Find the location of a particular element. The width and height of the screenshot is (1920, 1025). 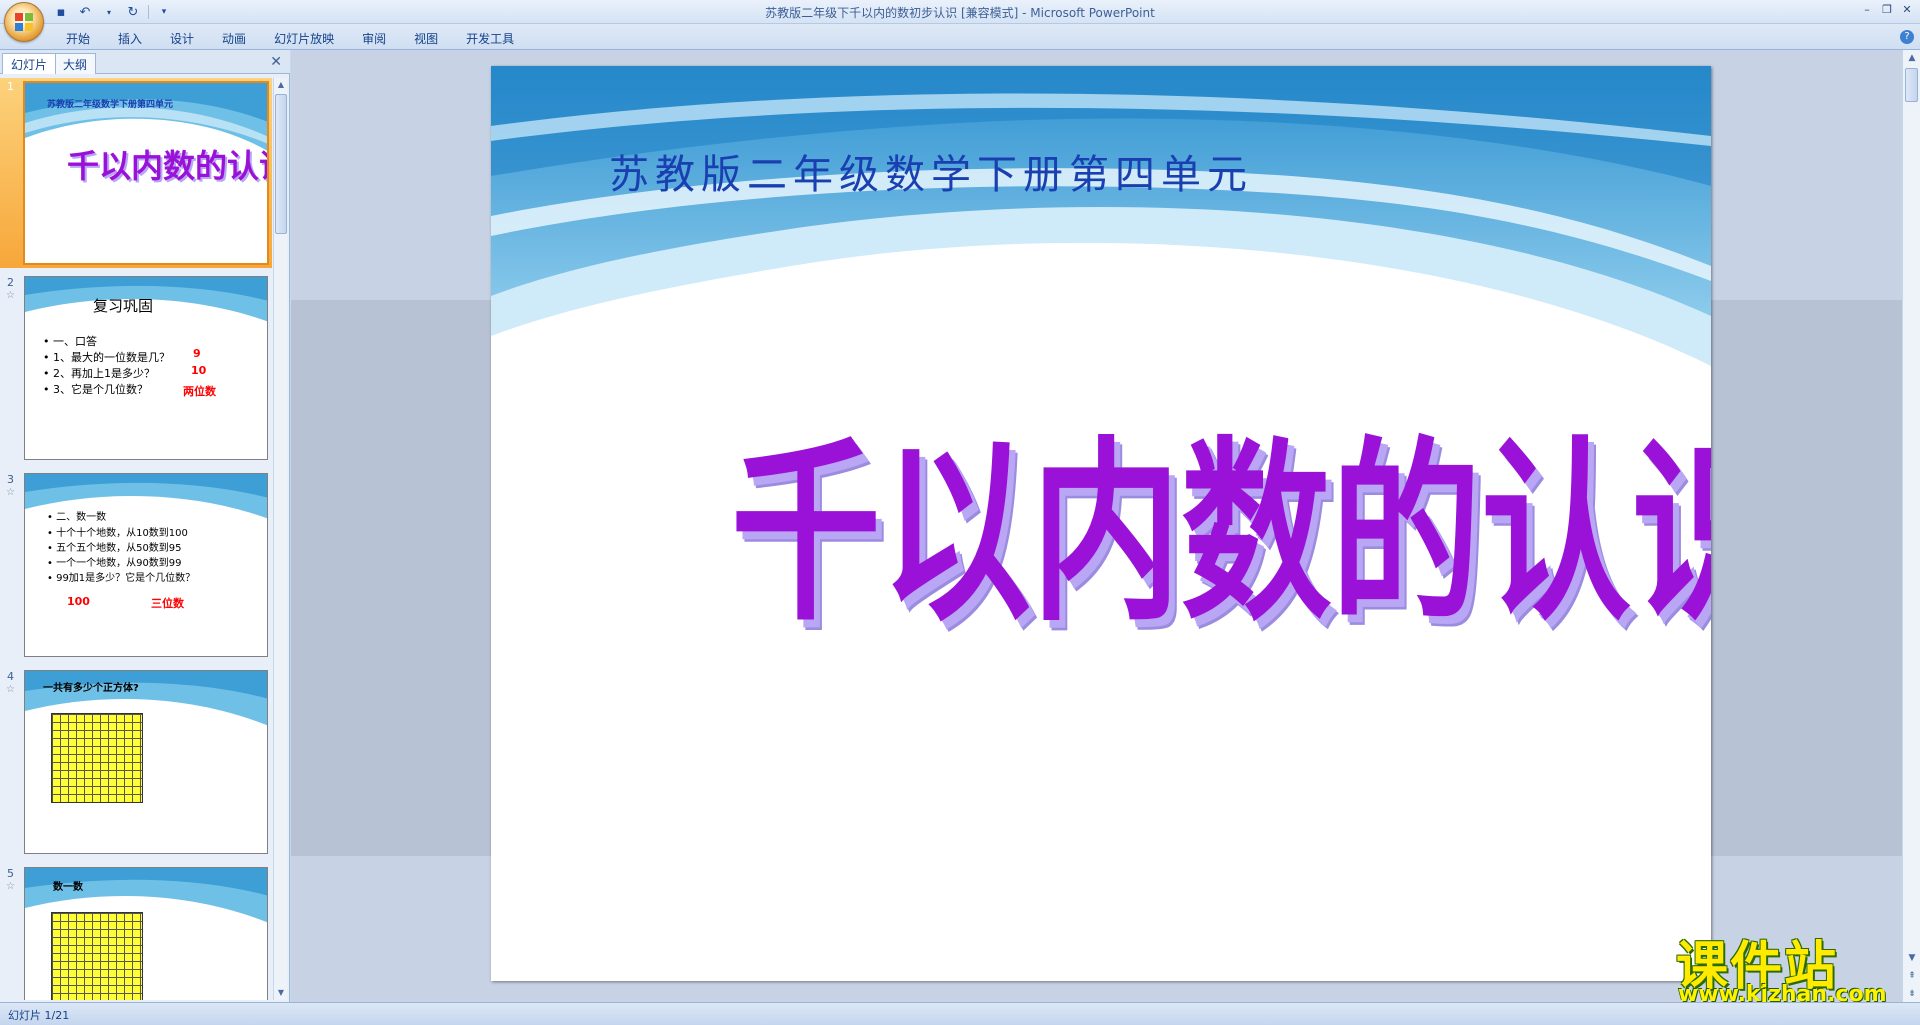

tab-slideshow: 幻灯片放映 is located at coordinates (304, 38).